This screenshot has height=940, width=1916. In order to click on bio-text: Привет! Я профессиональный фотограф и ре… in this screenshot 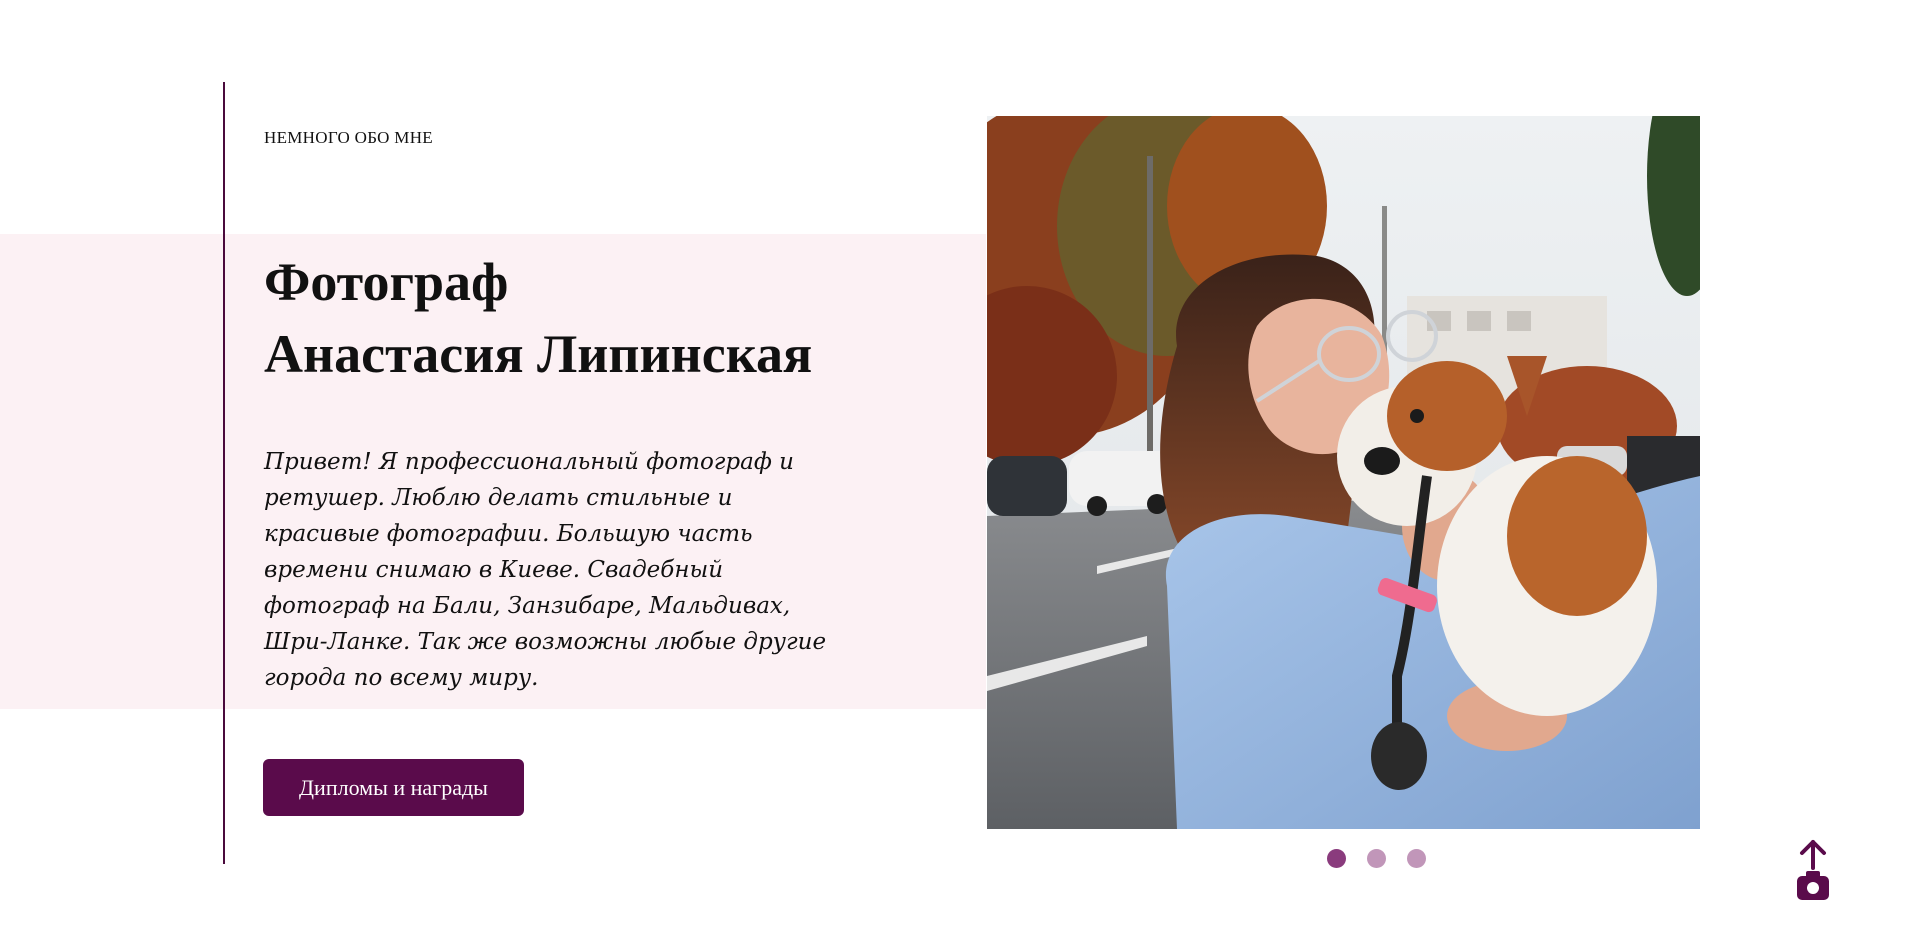, I will do `click(545, 570)`.